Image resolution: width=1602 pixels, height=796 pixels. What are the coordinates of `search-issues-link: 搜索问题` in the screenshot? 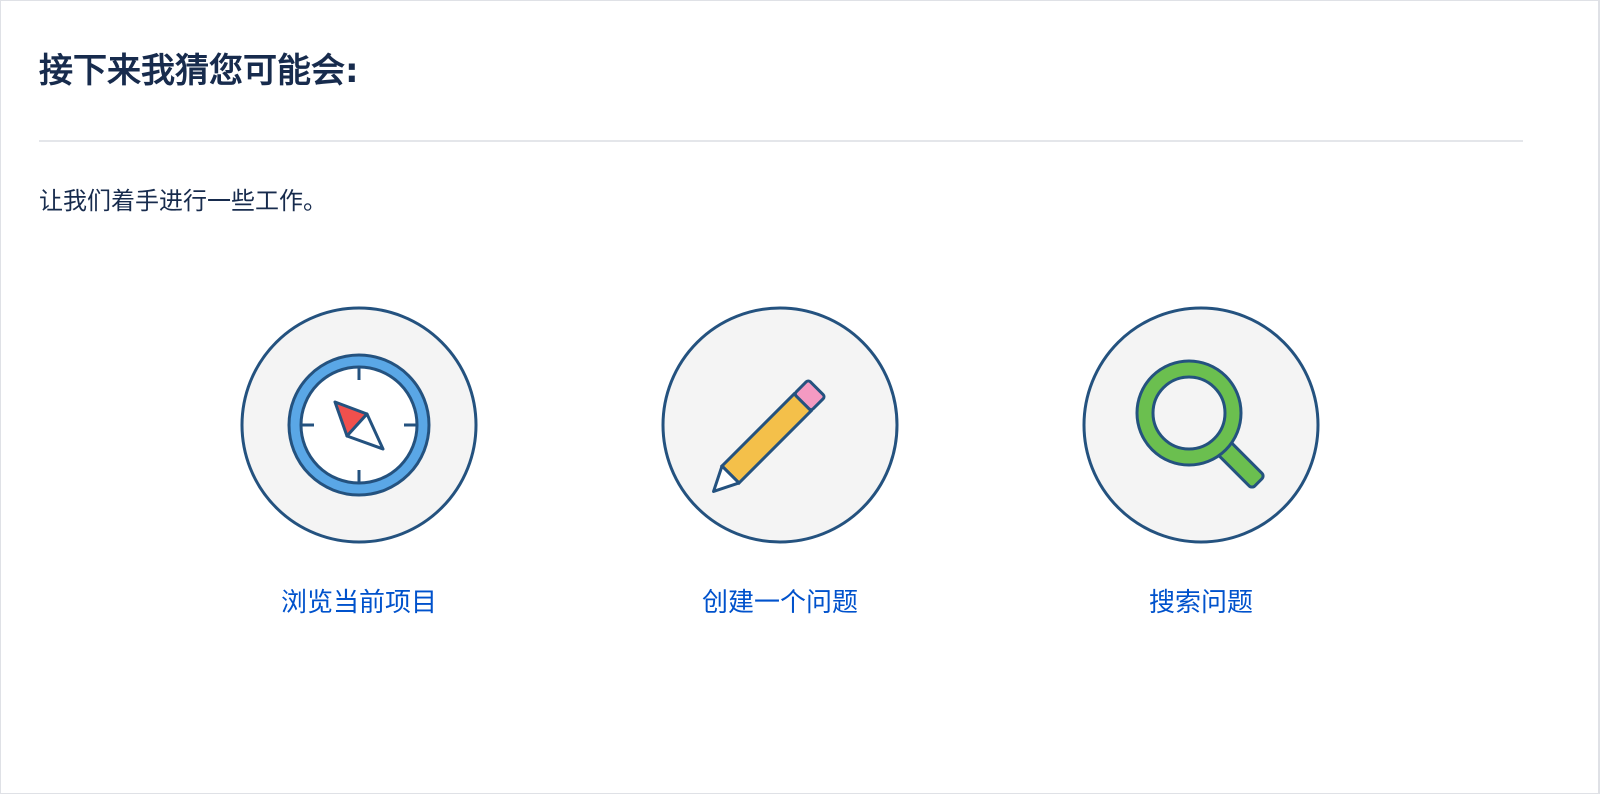 It's located at (1201, 465).